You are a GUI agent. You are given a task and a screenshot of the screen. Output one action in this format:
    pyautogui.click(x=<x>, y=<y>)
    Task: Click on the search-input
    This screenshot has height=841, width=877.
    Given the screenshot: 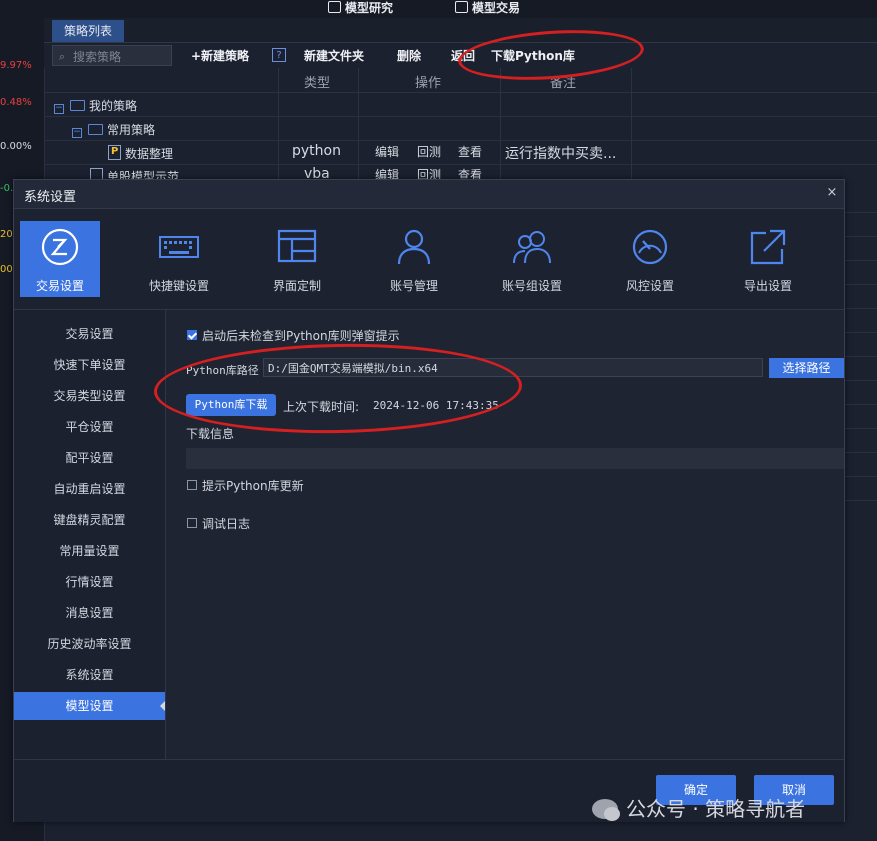 What is the action you would take?
    pyautogui.click(x=121, y=56)
    